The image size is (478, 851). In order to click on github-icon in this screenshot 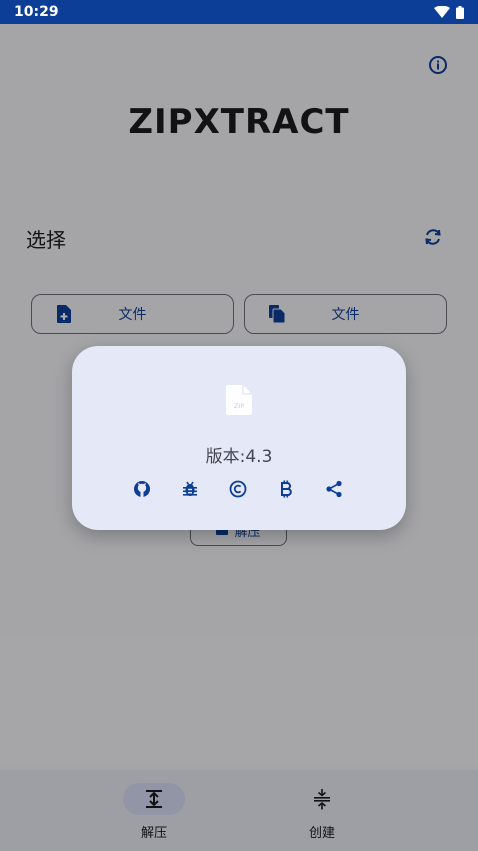, I will do `click(142, 489)`.